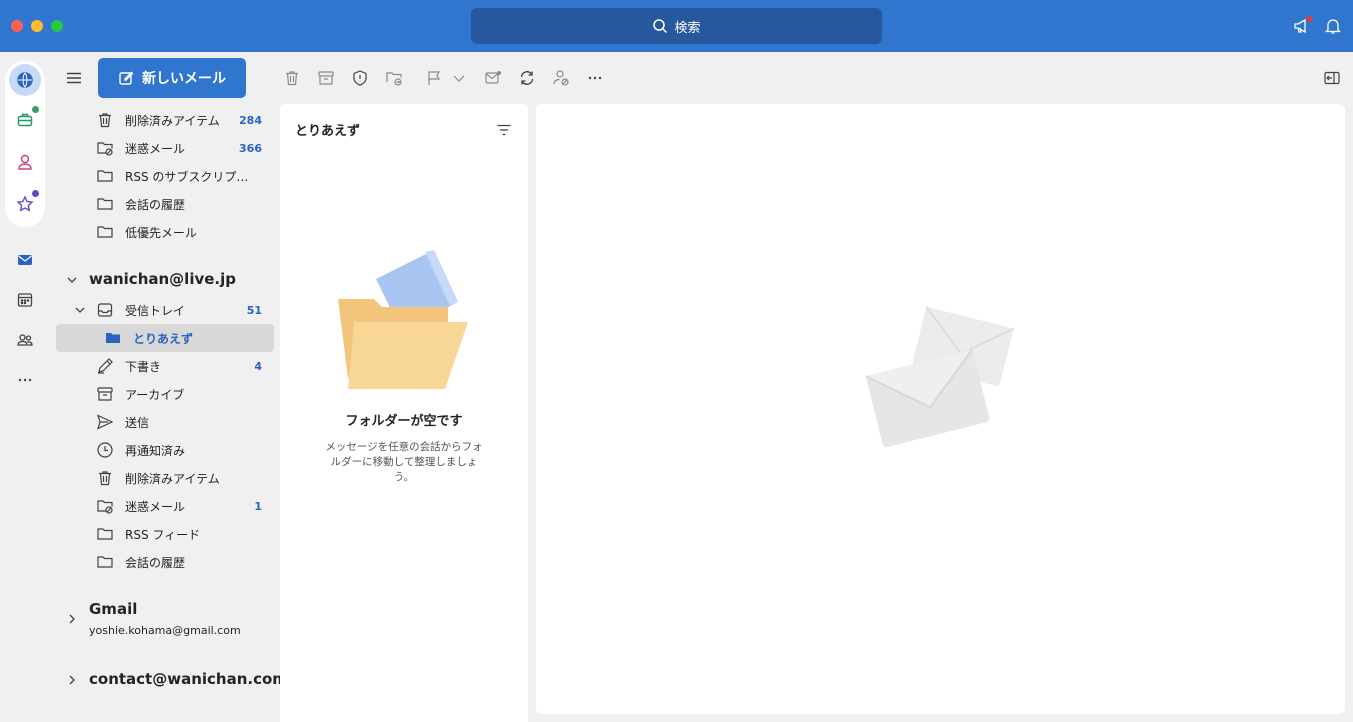 The image size is (1353, 722). I want to click on zoom-window-button, so click(57, 26).